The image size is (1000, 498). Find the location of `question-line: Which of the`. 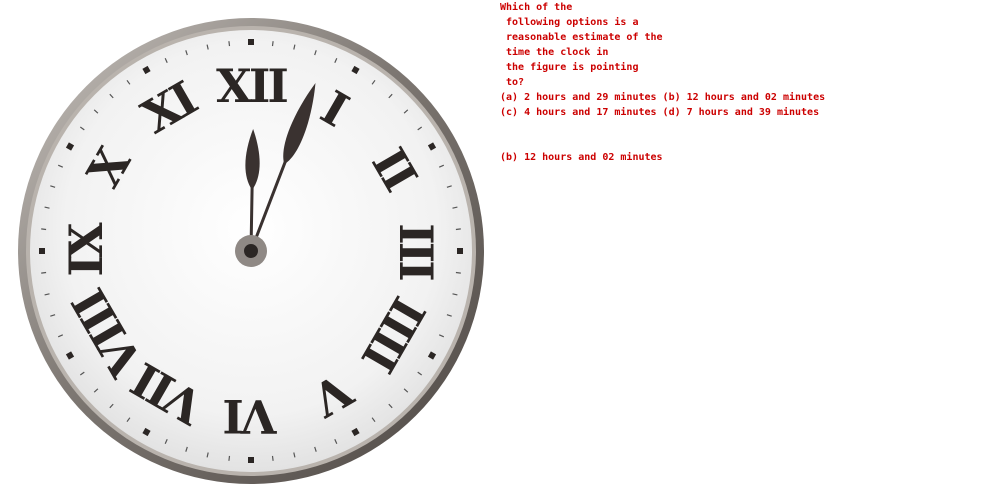

question-line: Which of the is located at coordinates (536, 7).